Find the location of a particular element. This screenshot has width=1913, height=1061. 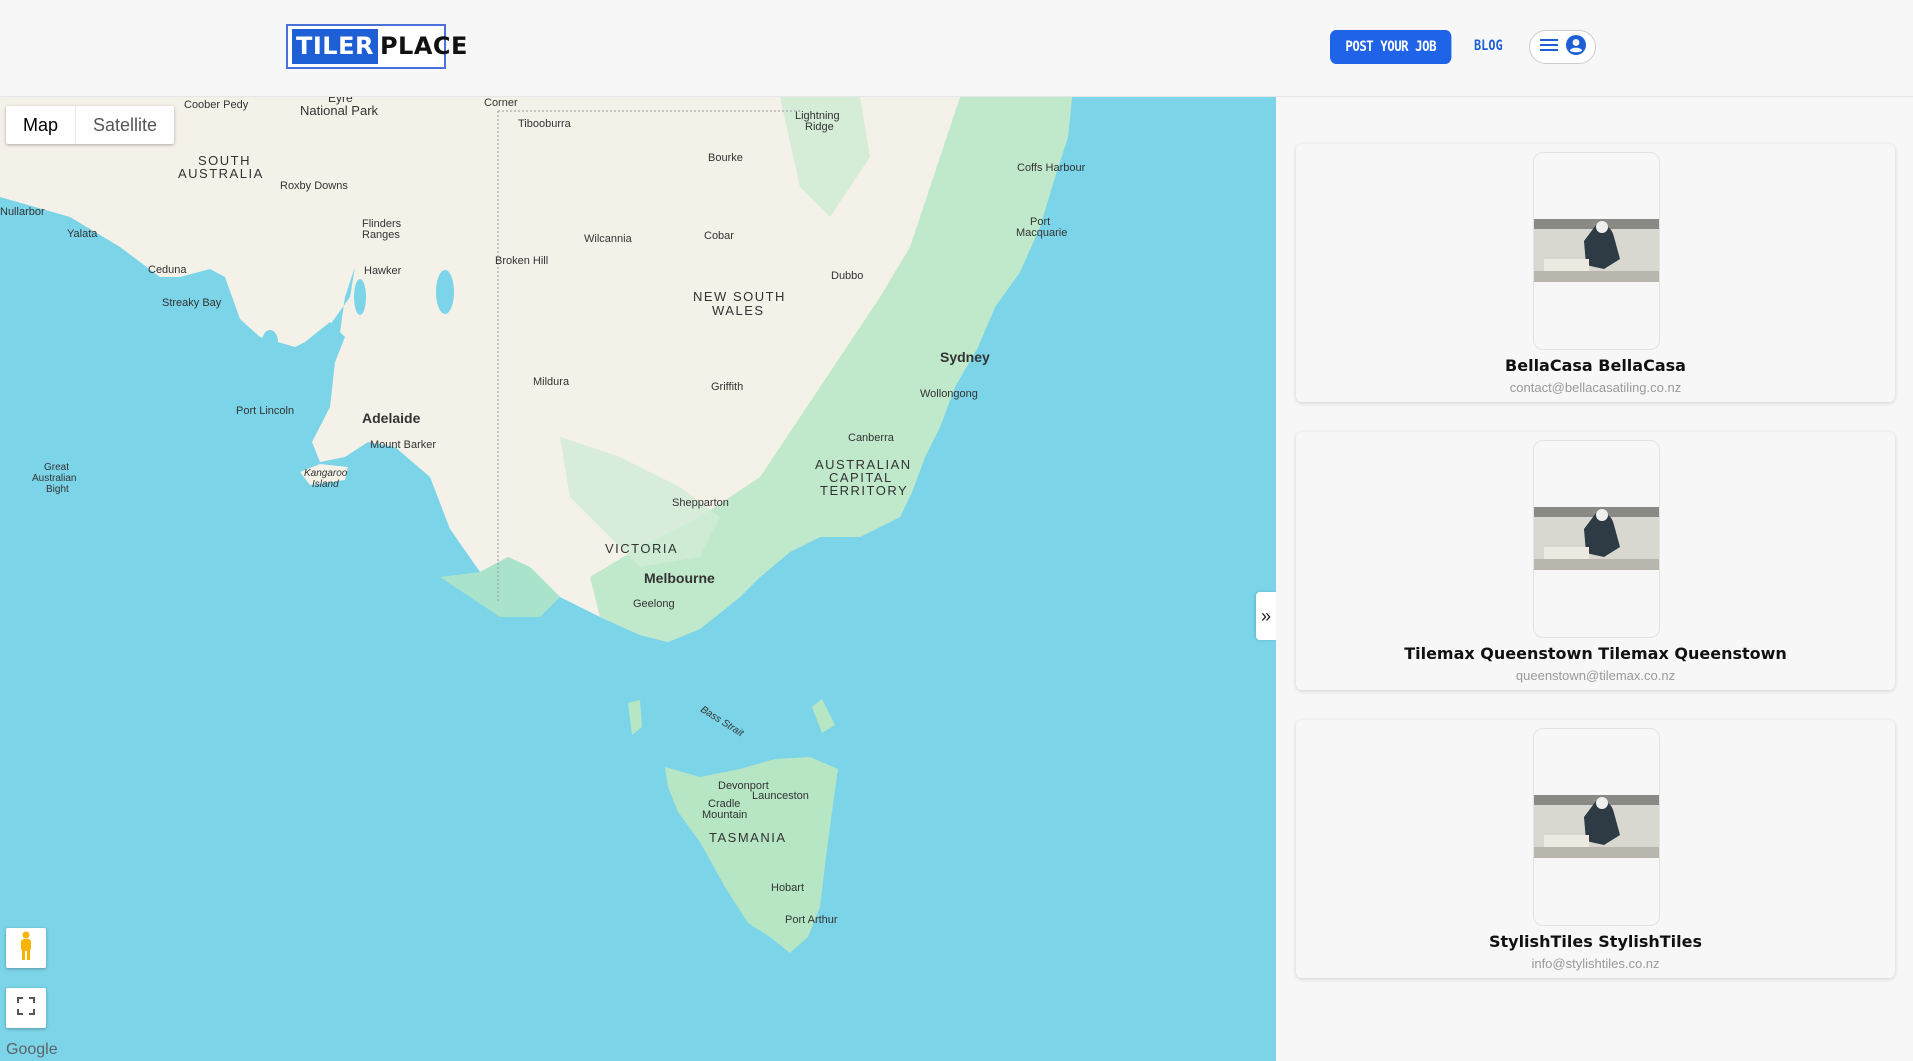

logo-text-place: PLACE is located at coordinates (423, 46).